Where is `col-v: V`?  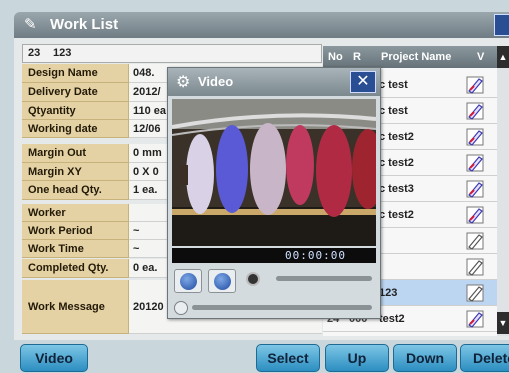
col-v: V is located at coordinates (481, 57).